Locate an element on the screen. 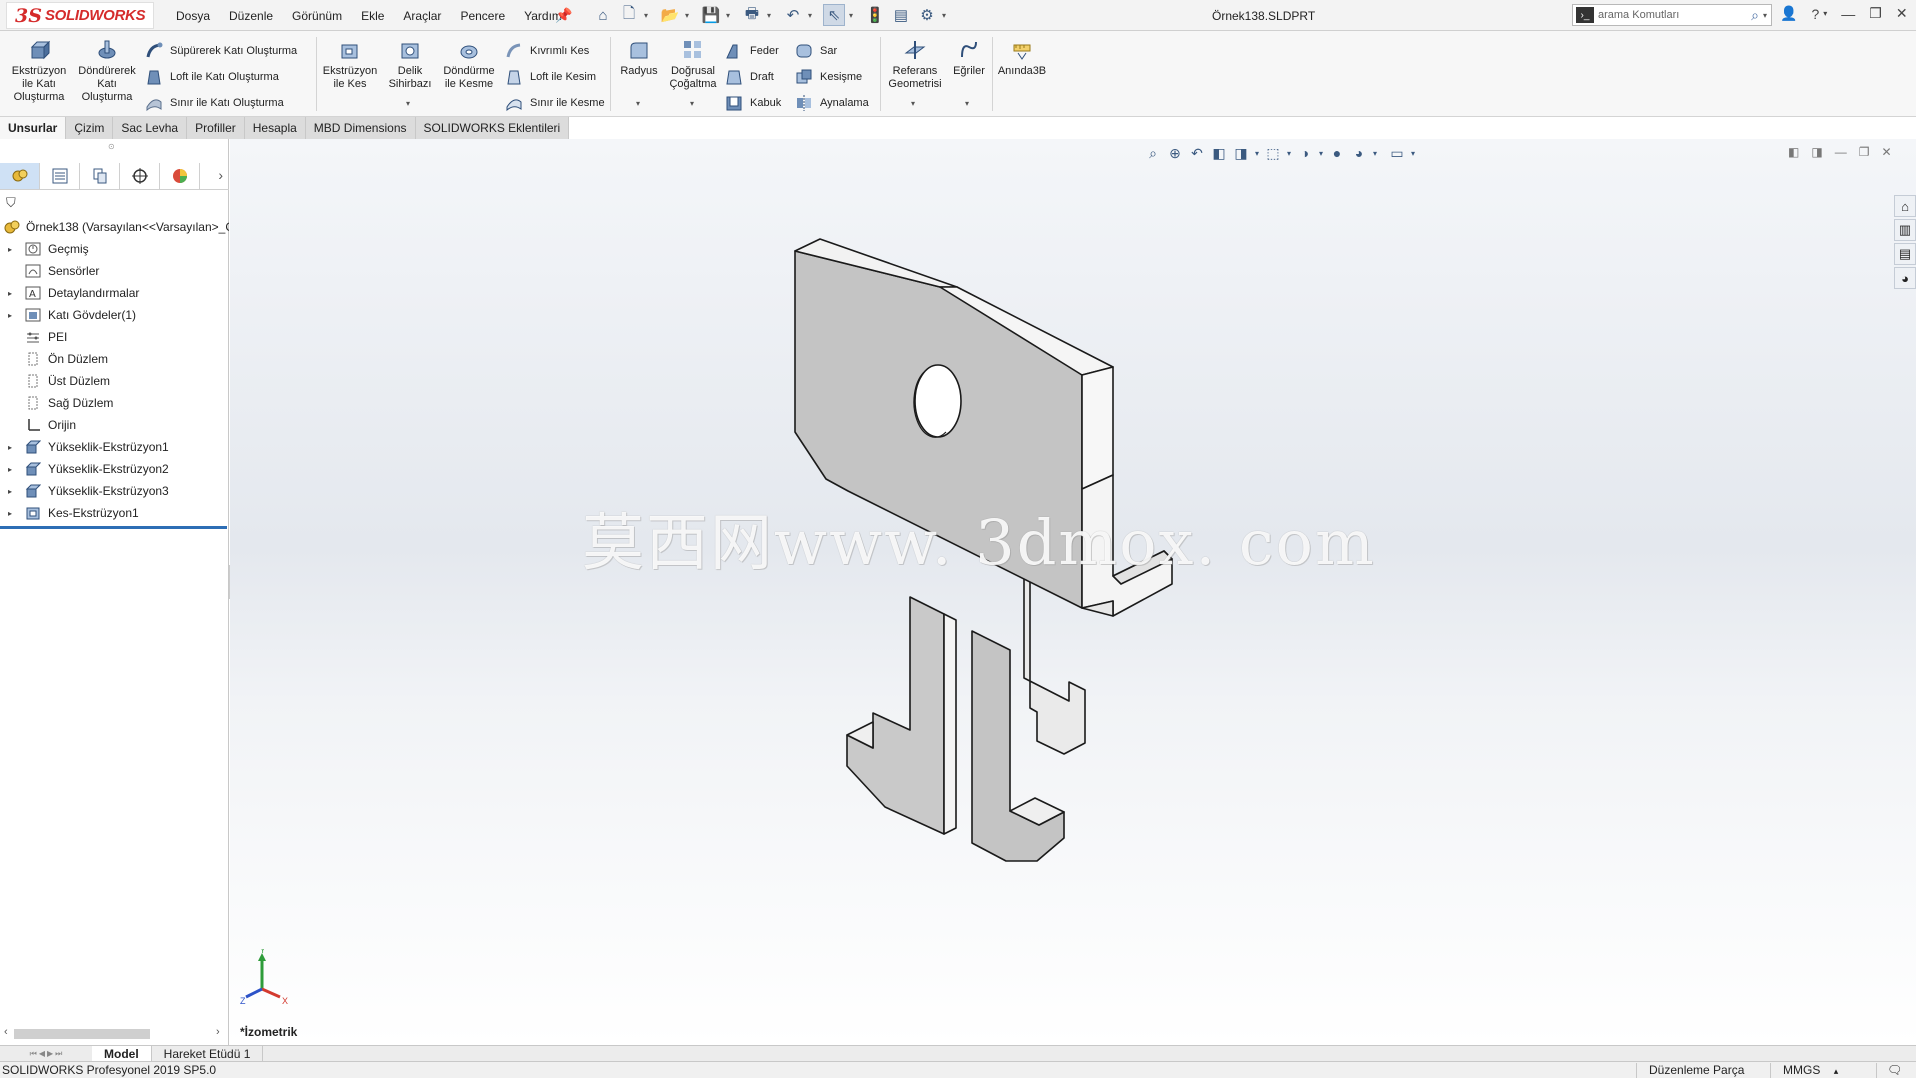 The width and height of the screenshot is (1916, 1078). save-dropdown-icon: ▾ is located at coordinates (730, 15).